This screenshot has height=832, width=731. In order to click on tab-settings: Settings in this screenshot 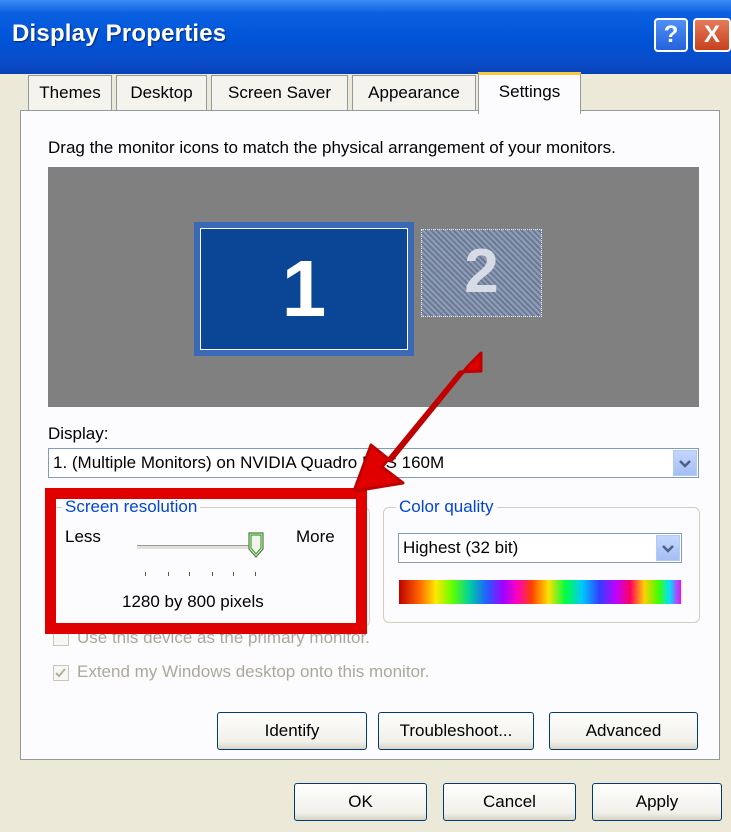, I will do `click(529, 93)`.